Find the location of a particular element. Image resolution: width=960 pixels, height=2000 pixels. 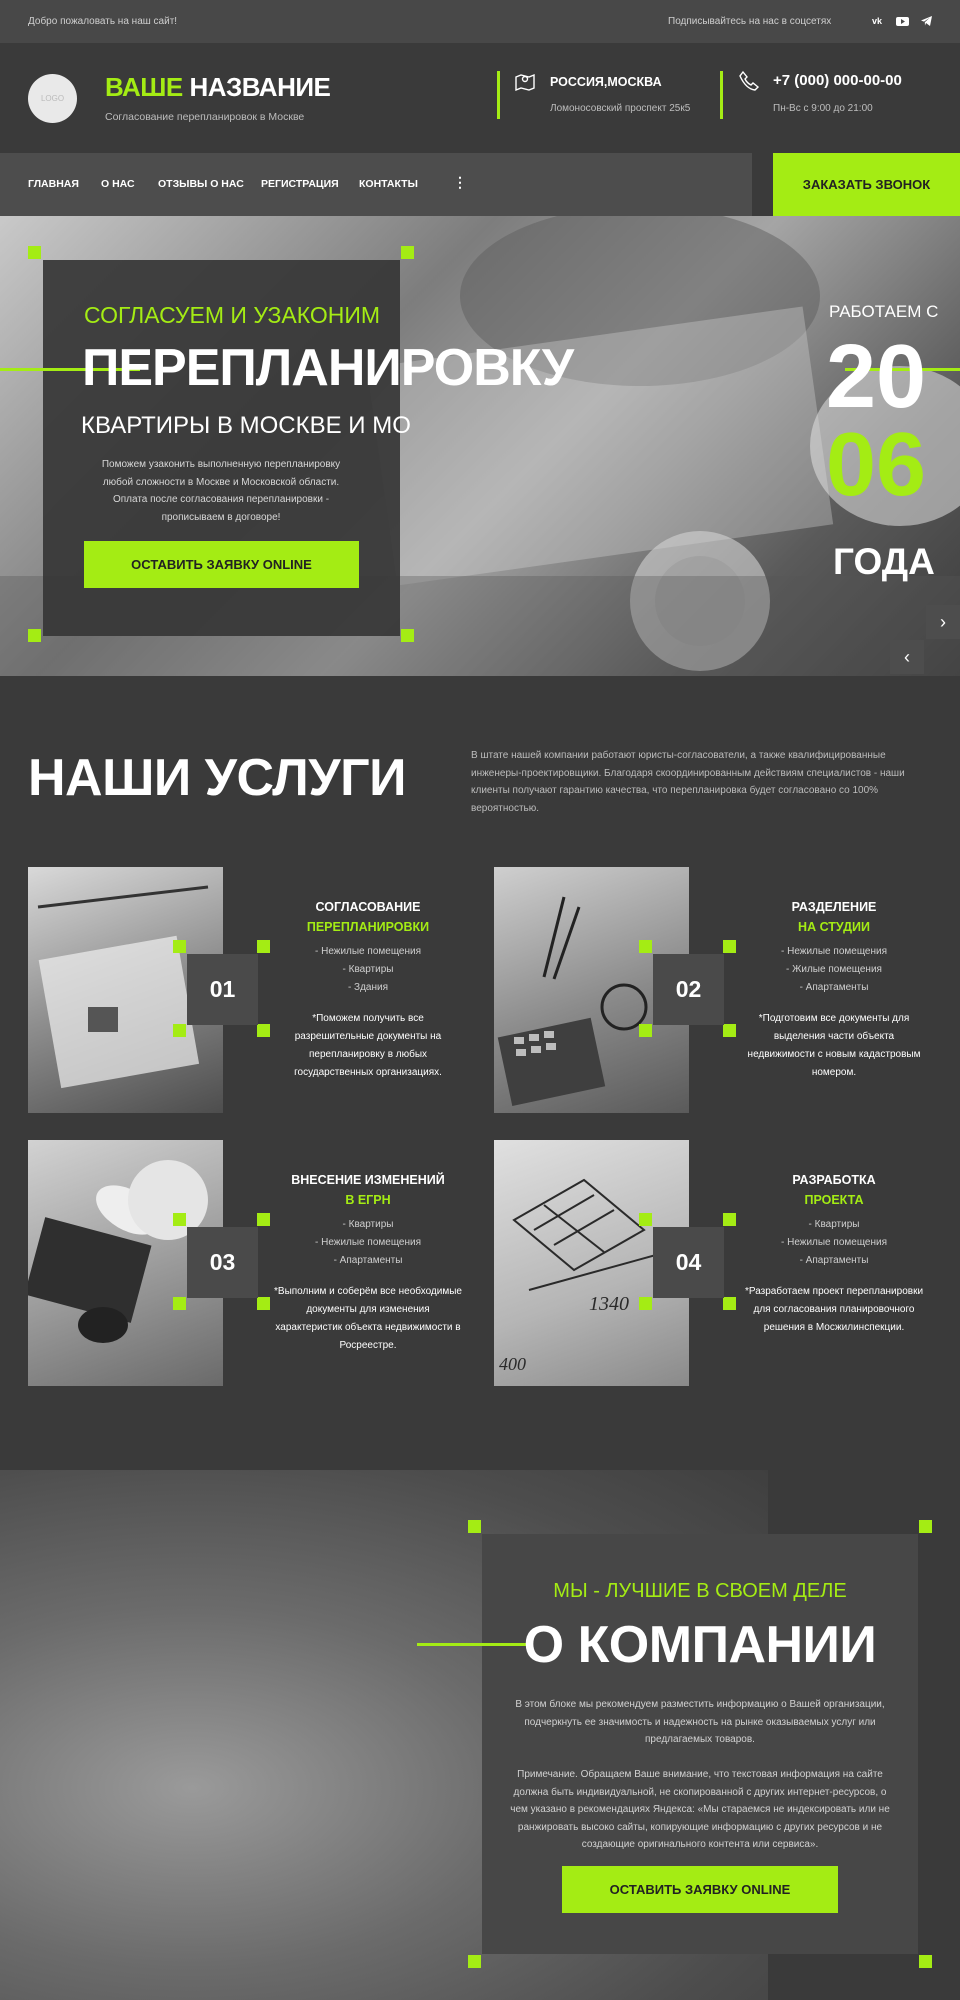

youtube-icon is located at coordinates (902, 21).